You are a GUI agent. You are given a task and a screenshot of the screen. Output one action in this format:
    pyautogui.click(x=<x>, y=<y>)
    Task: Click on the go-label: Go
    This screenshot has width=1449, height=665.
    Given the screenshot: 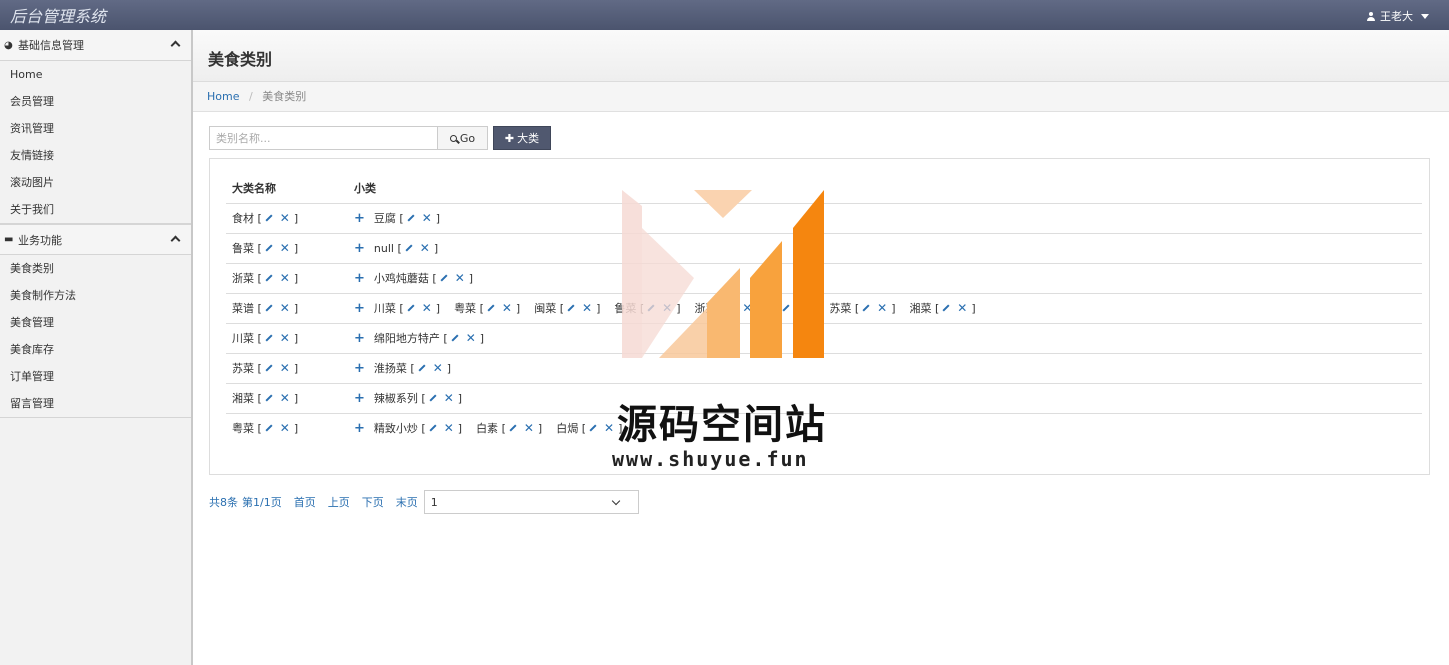 What is the action you would take?
    pyautogui.click(x=467, y=138)
    